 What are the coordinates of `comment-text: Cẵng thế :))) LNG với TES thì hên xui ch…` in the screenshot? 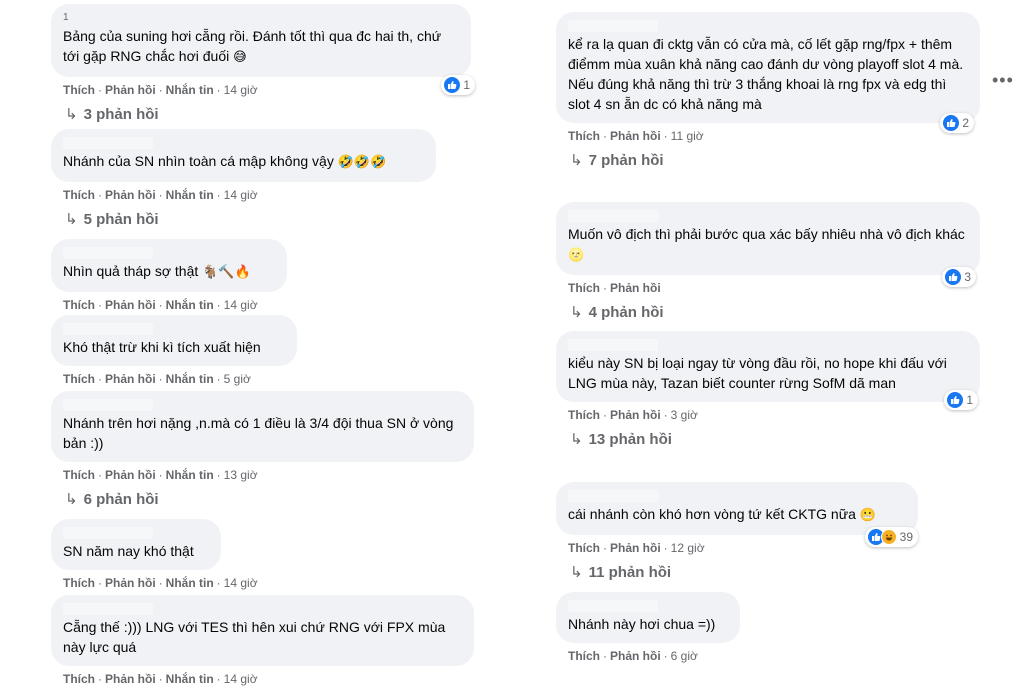 It's located at (254, 637).